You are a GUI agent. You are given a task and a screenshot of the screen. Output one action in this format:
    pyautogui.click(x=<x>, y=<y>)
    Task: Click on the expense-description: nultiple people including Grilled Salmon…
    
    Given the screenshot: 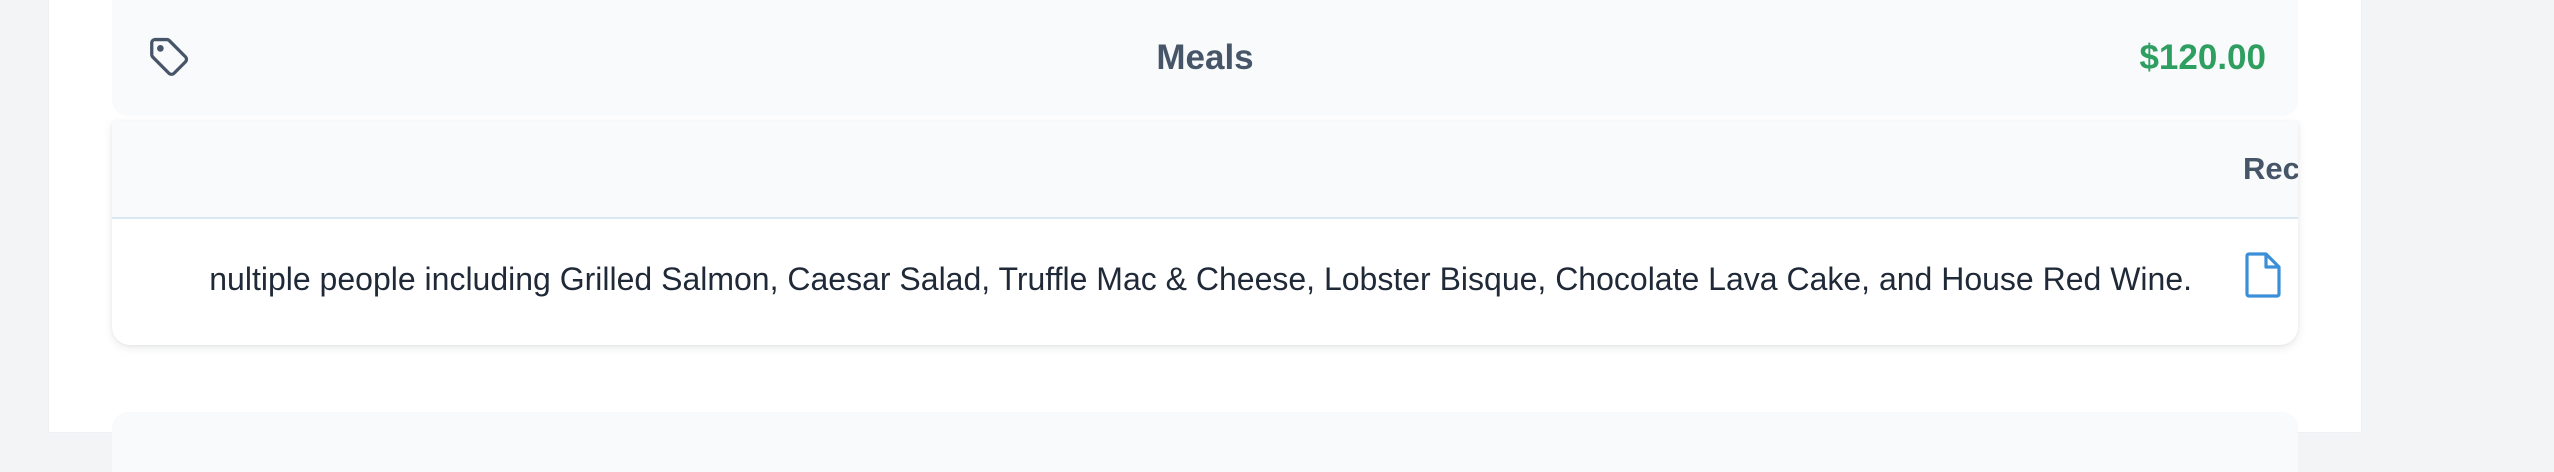 What is the action you would take?
    pyautogui.click(x=1200, y=279)
    